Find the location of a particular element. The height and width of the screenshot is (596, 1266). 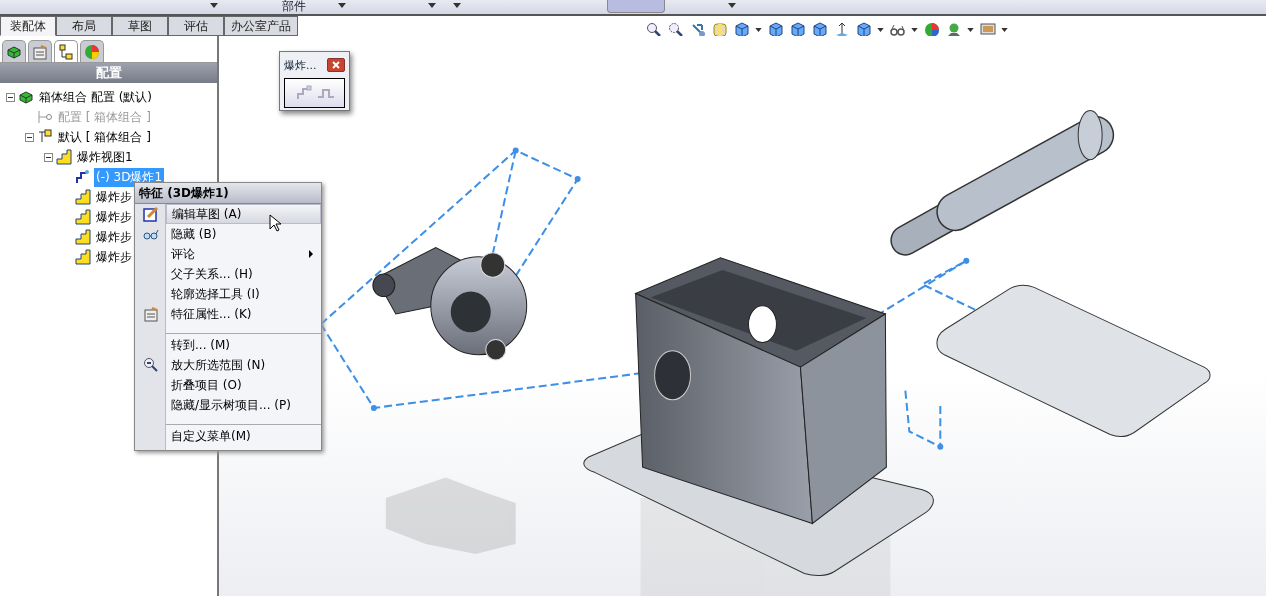

submenu-arrow-icon is located at coordinates (311, 254).